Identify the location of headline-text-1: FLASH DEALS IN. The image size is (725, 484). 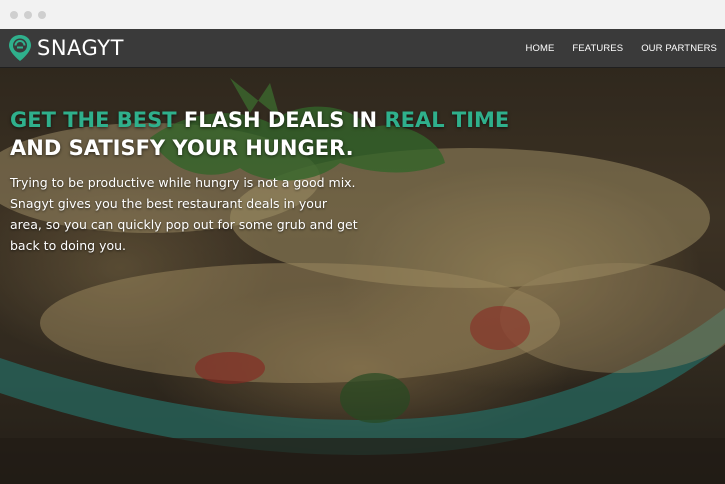
(280, 120).